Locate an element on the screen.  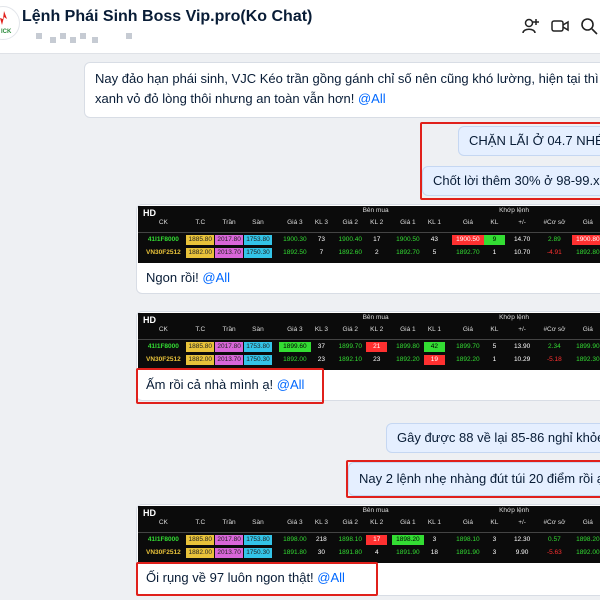
board-cell-kl: 5 is located at coordinates (494, 346).